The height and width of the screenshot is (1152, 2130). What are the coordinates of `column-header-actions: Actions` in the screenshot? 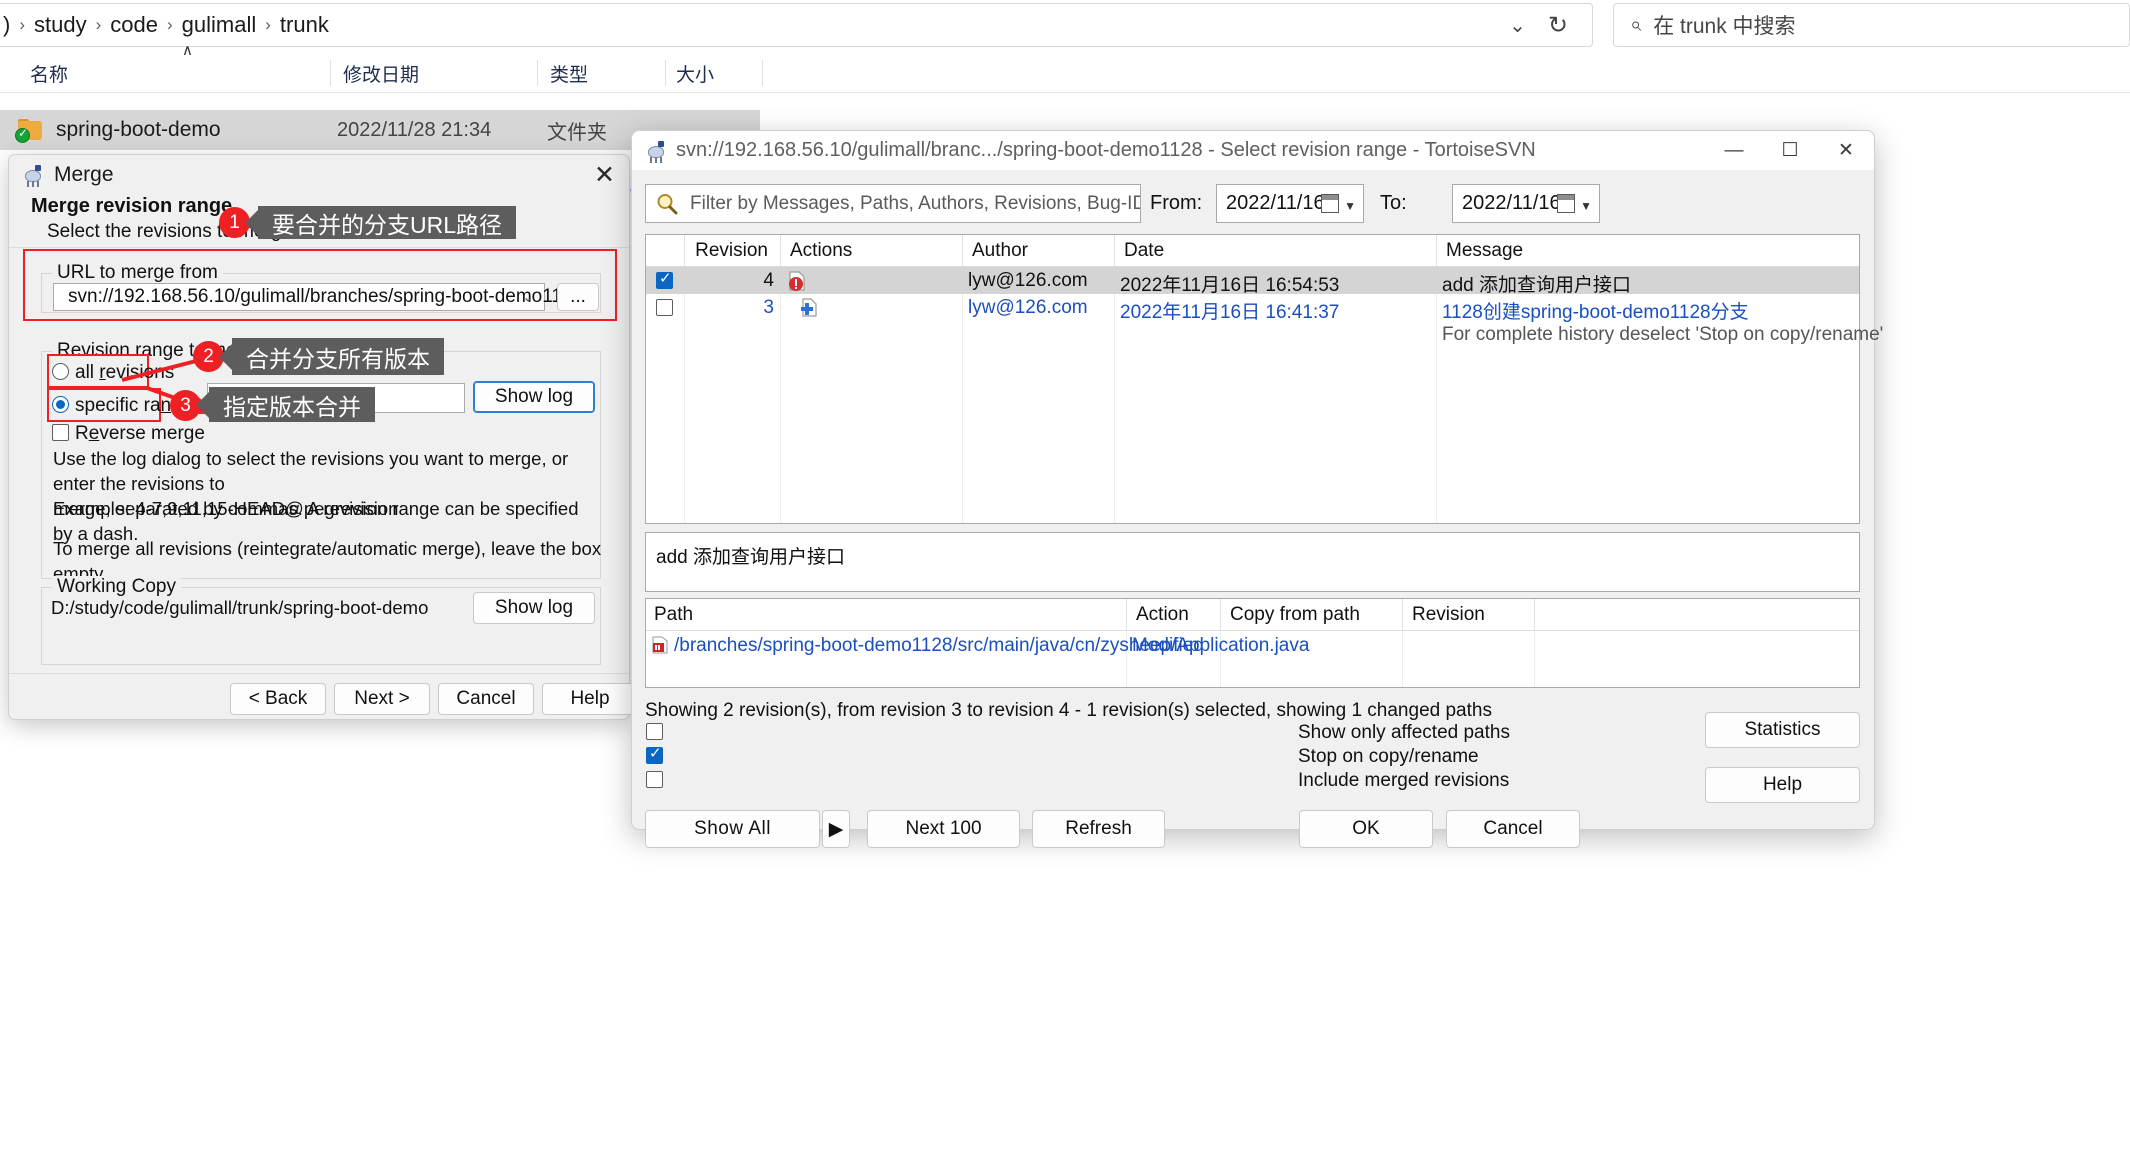 It's located at (872, 251).